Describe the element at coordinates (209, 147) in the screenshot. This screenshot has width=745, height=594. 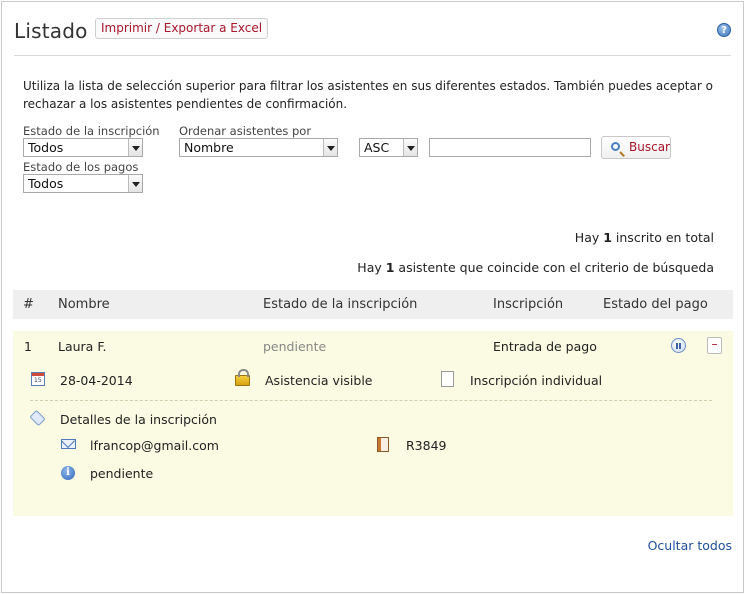
I see `order-by-value: Nombre` at that location.